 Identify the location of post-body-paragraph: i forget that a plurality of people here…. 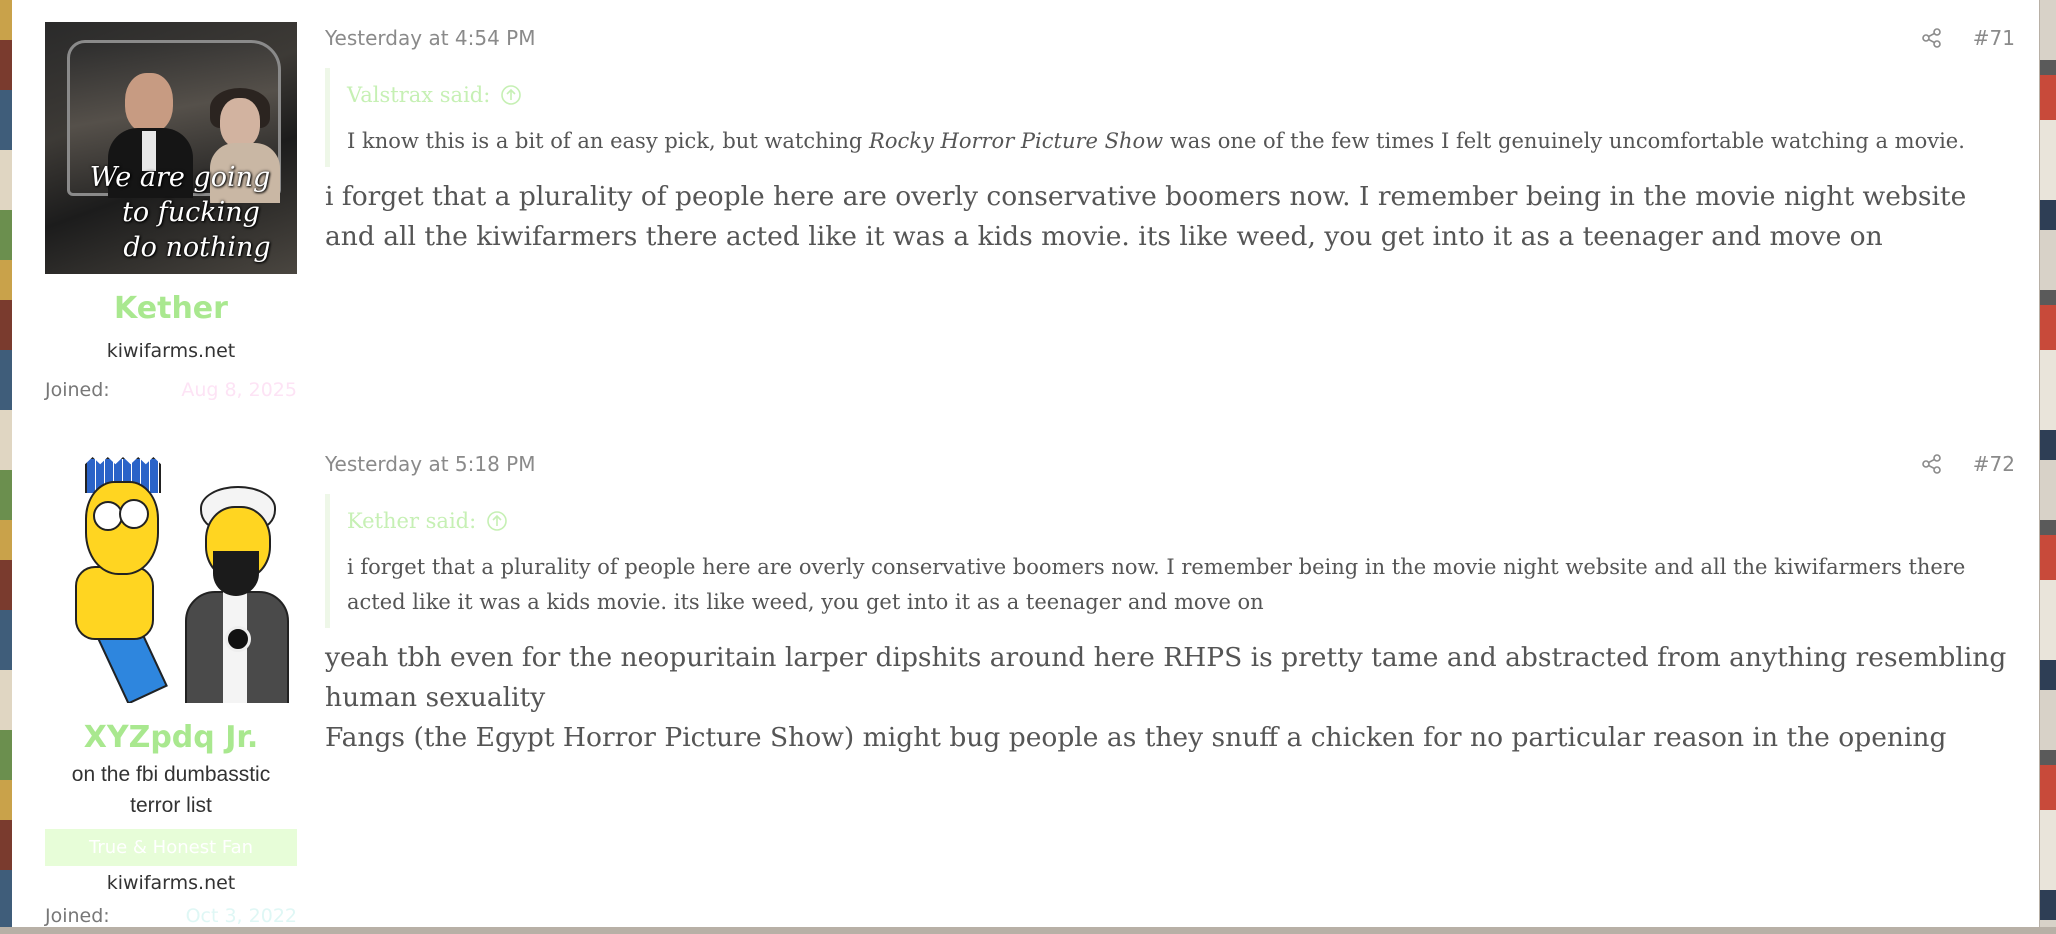
(1146, 216).